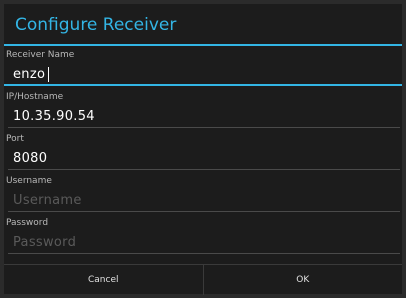 The height and width of the screenshot is (298, 406). I want to click on ip-hostname-label: IP/Hostname, so click(35, 97).